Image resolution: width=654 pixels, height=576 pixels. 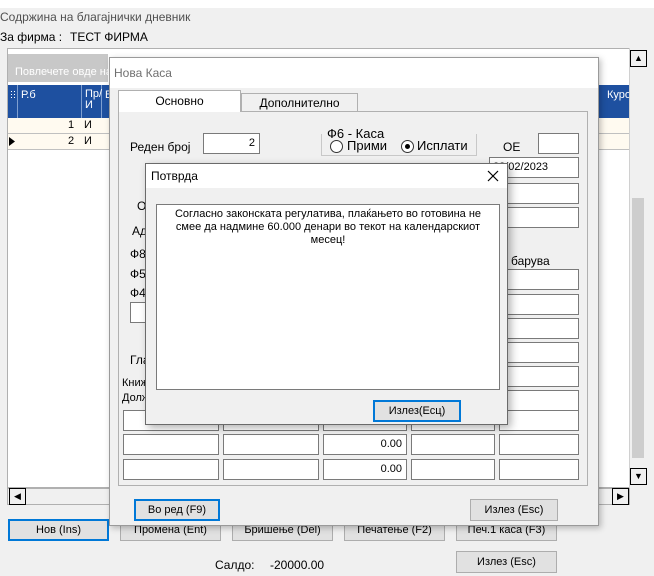 I want to click on radio-receive, so click(x=336, y=146).